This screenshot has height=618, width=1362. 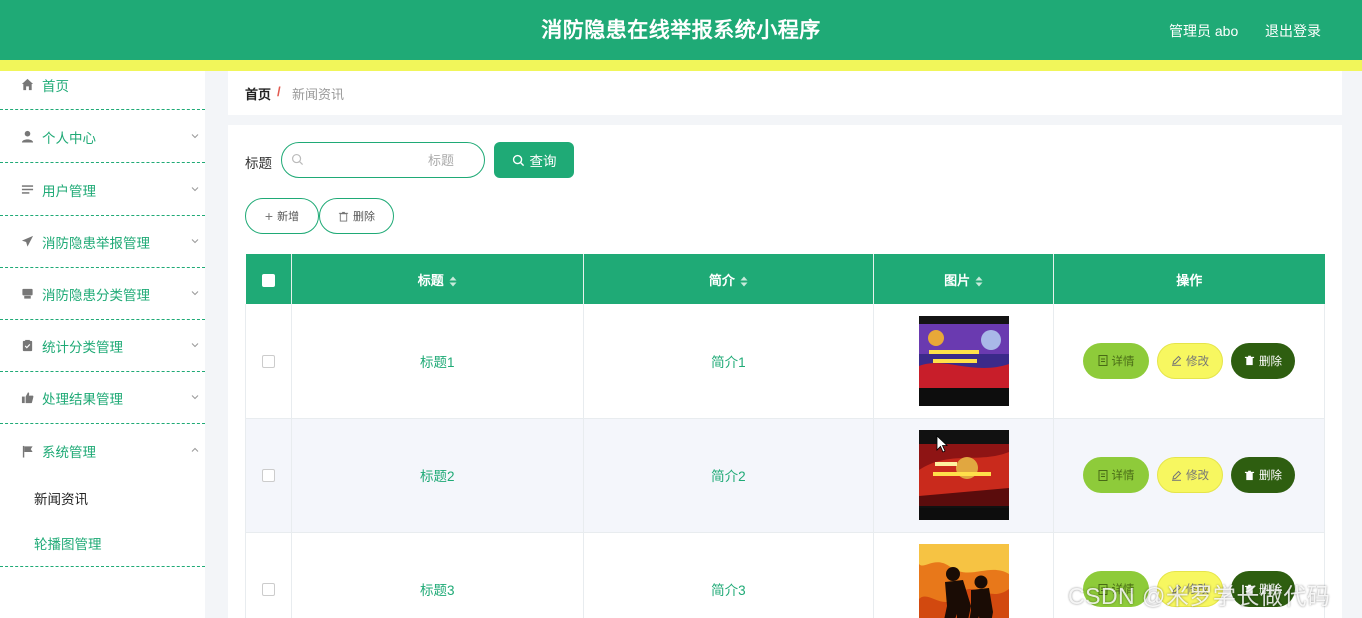 What do you see at coordinates (69, 452) in the screenshot?
I see `sidebar-item-label: 系统管理` at bounding box center [69, 452].